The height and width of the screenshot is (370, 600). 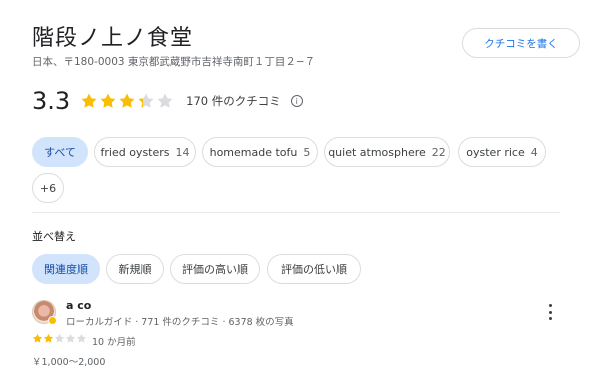 I want to click on sort-chip-relevance: 関連度順, so click(x=66, y=269).